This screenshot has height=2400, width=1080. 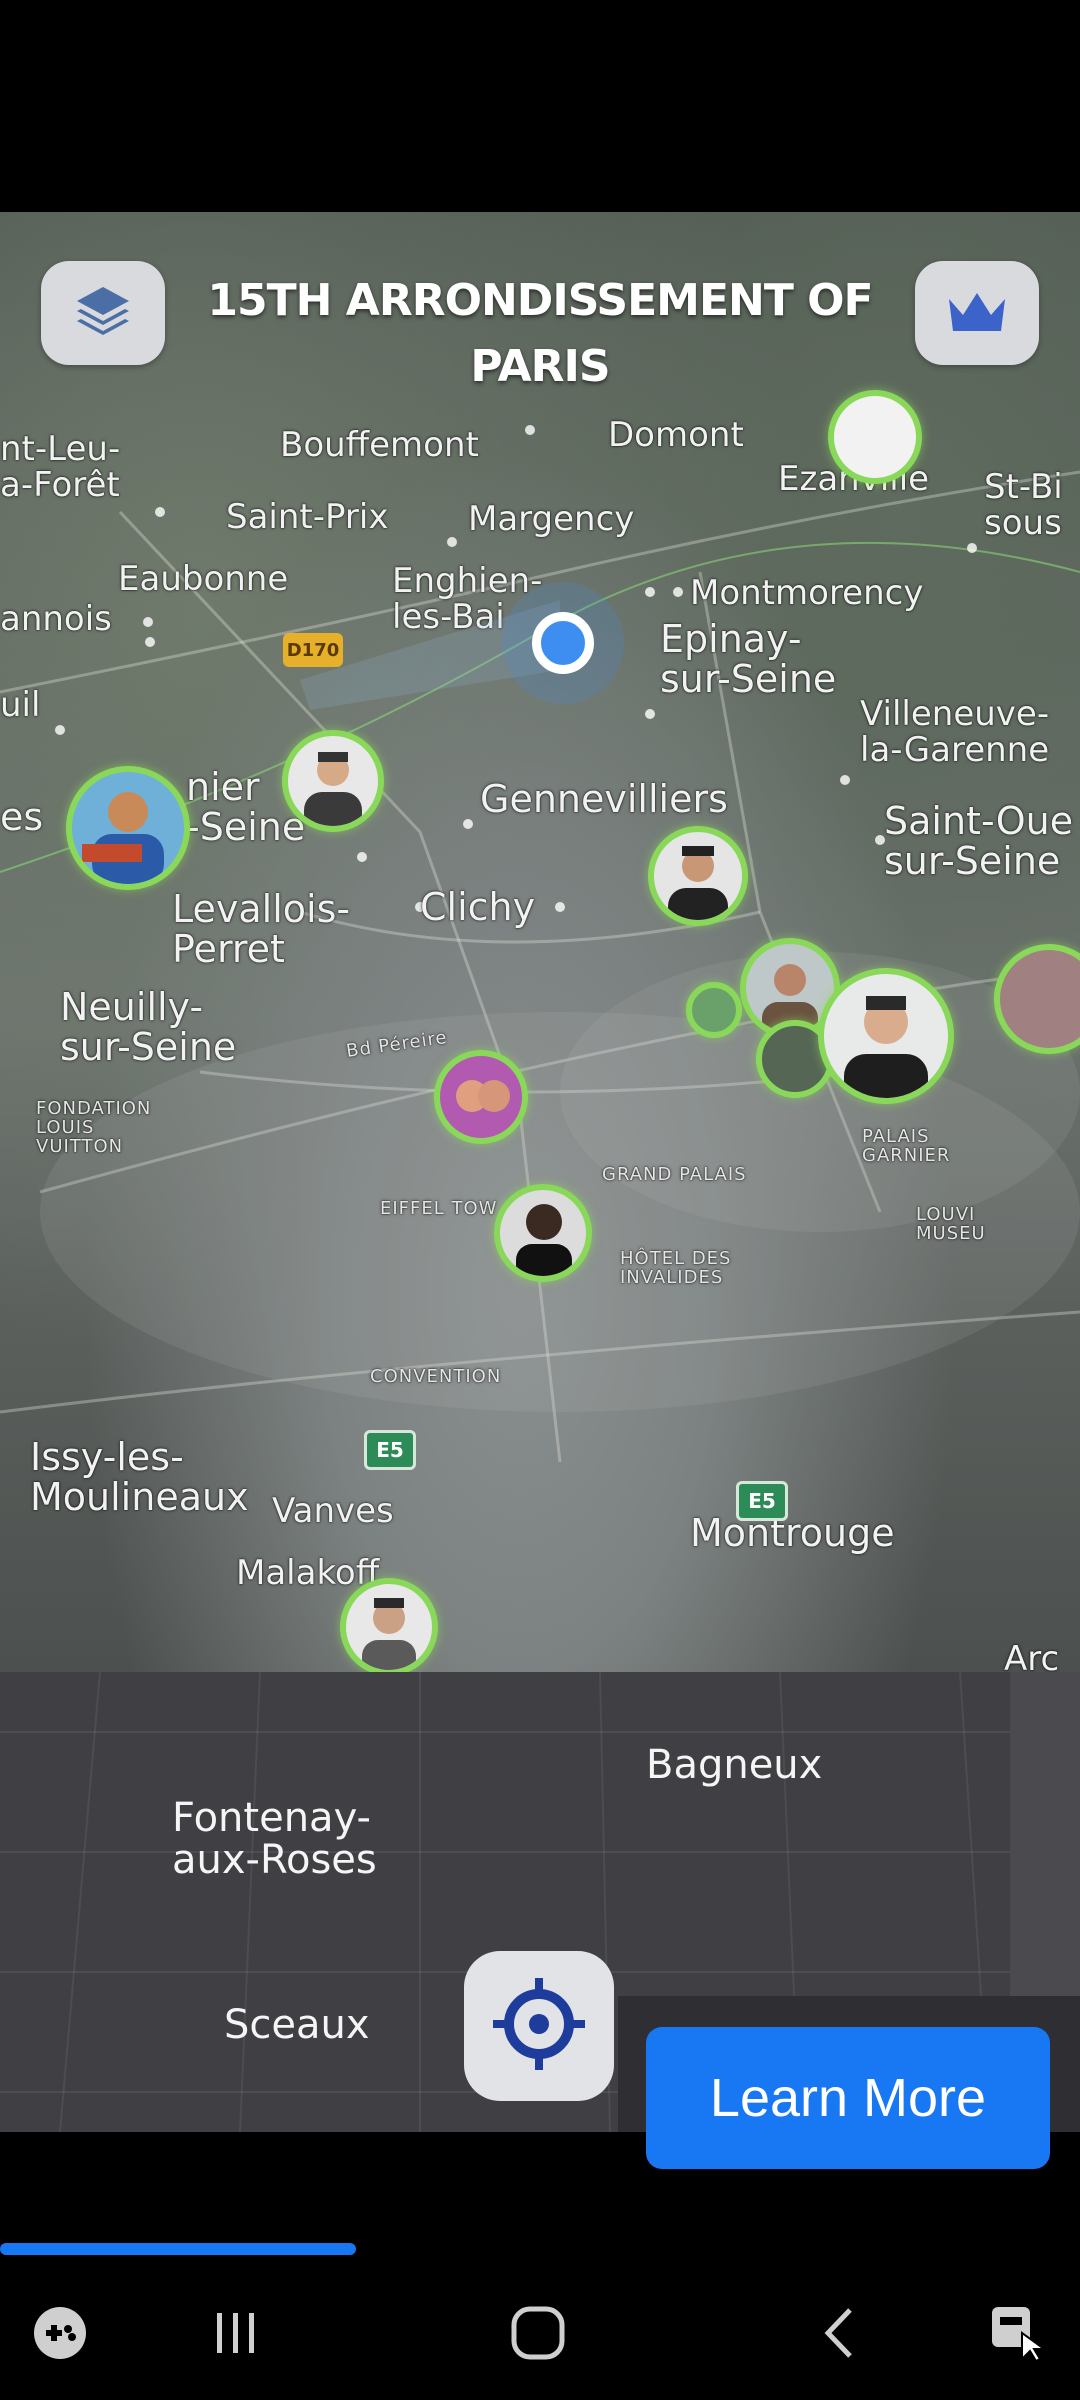 I want to click on back-button, so click(x=840, y=2335).